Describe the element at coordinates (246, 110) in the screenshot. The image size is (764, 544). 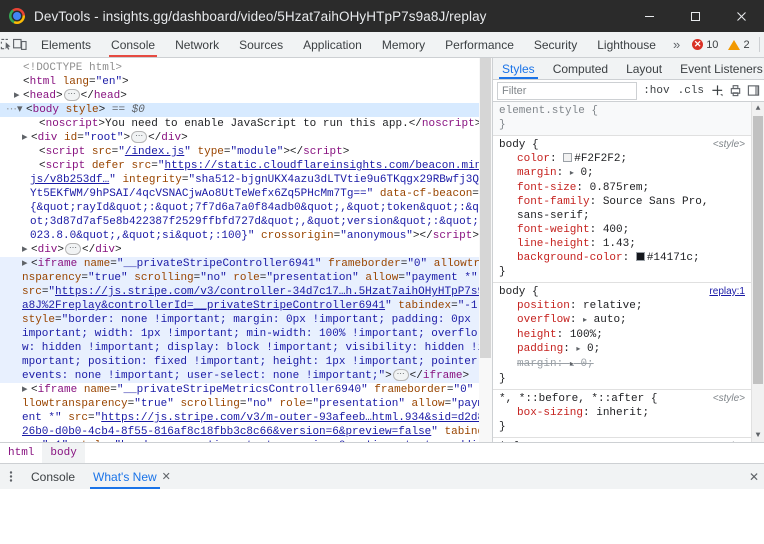
I see `dom-node-row: ⋯<body style> == $0` at that location.